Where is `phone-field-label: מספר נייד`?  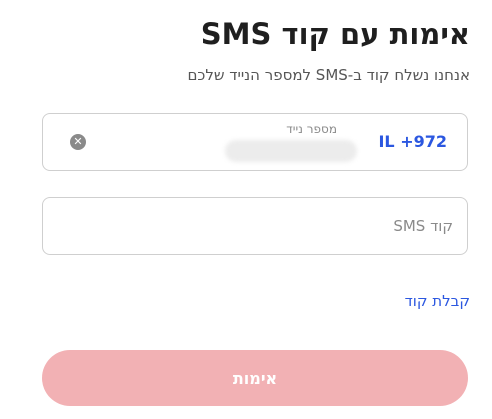 phone-field-label: מספר נייד is located at coordinates (311, 129).